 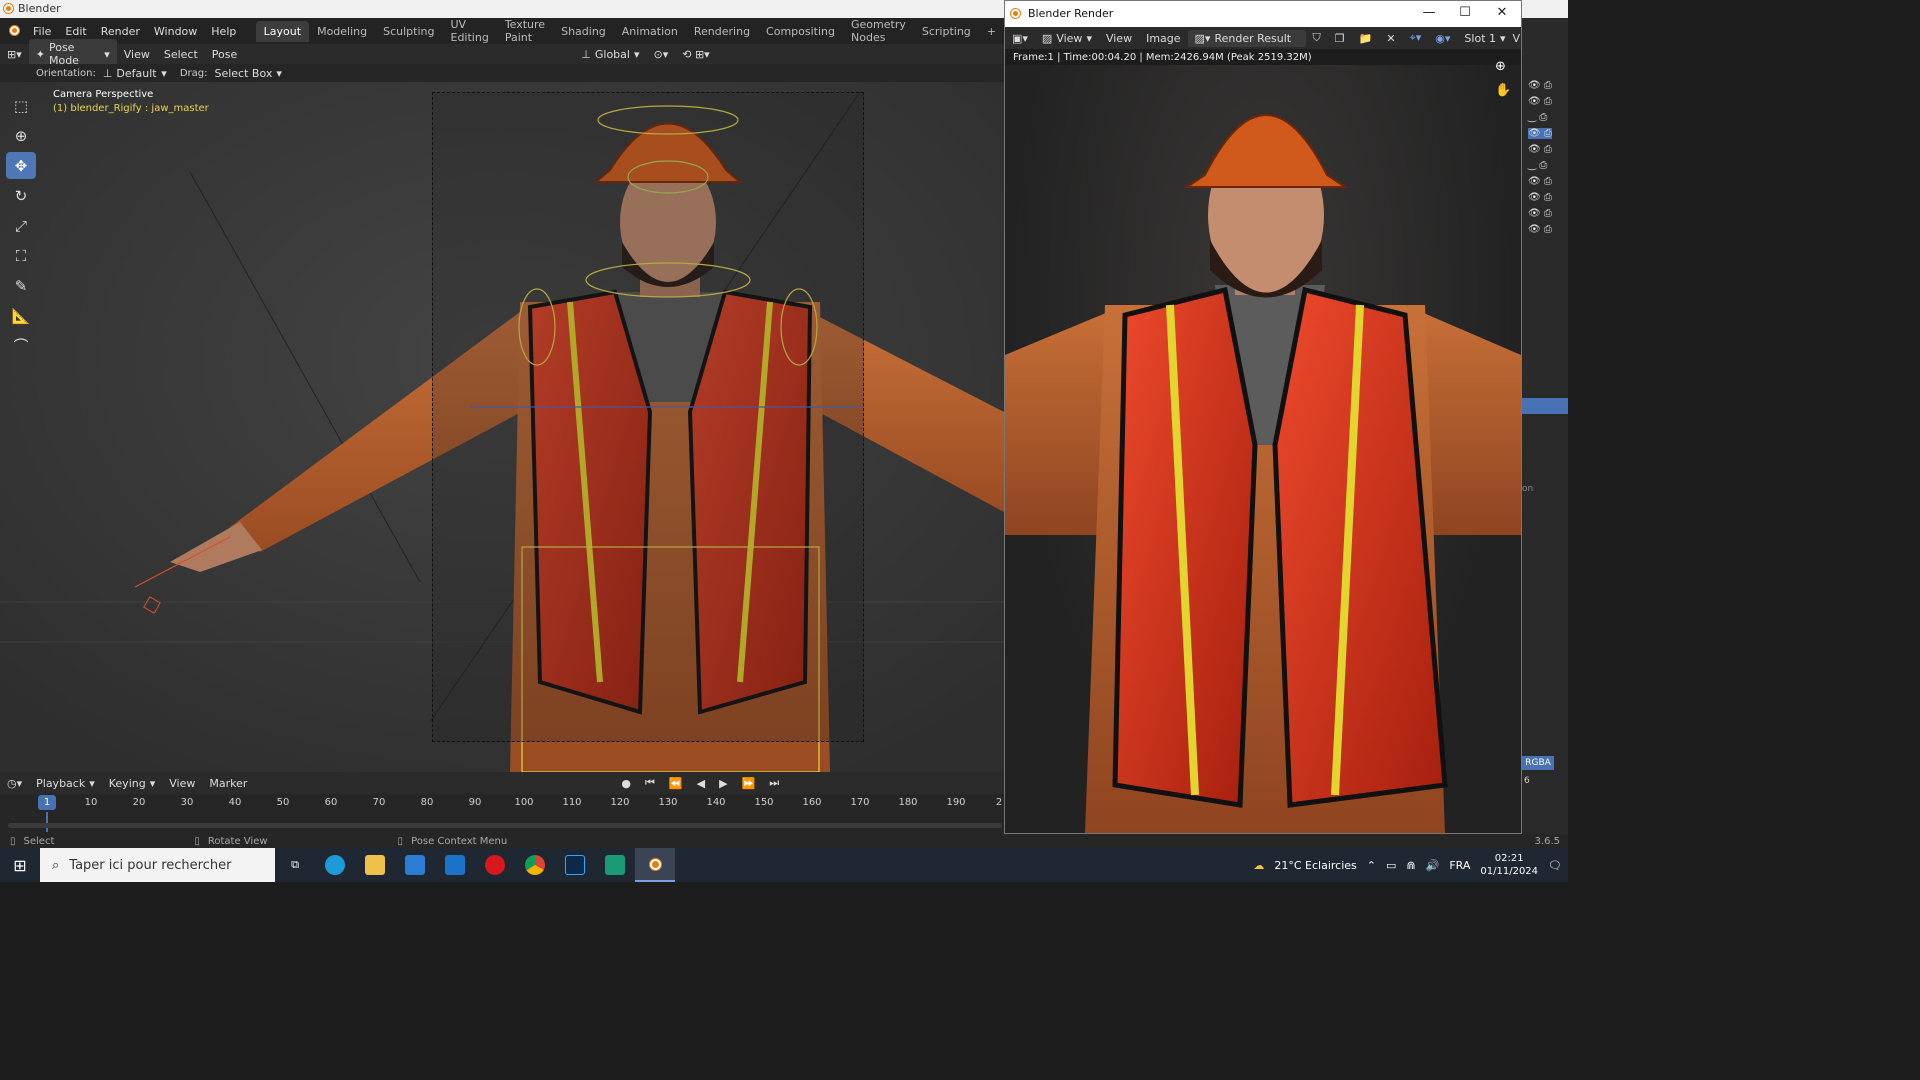 What do you see at coordinates (695, 54) in the screenshot?
I see `snap-toggle: ⟲ ⊞▾` at bounding box center [695, 54].